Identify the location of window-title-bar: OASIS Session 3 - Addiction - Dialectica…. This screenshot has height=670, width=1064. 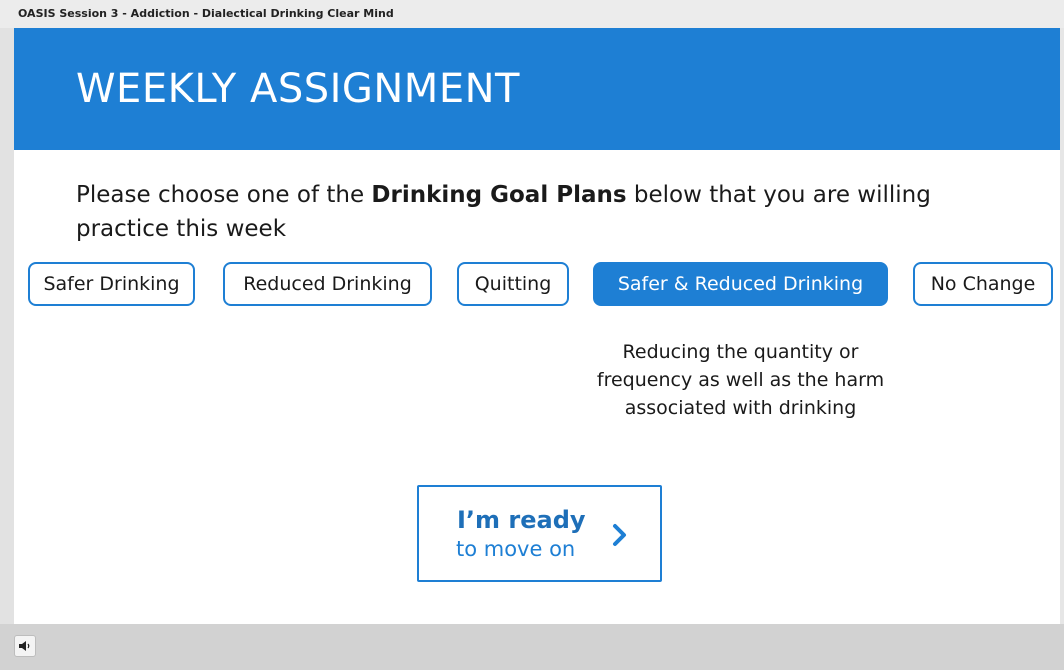
(532, 14).